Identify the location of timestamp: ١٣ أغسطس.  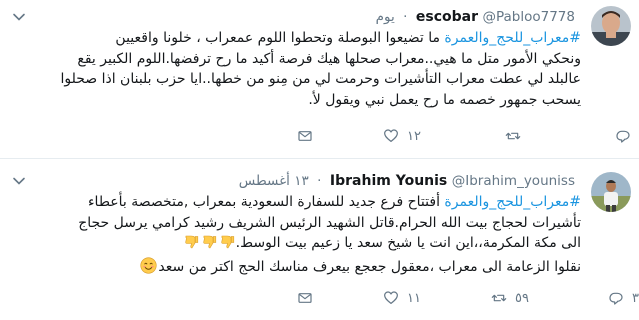
(274, 181).